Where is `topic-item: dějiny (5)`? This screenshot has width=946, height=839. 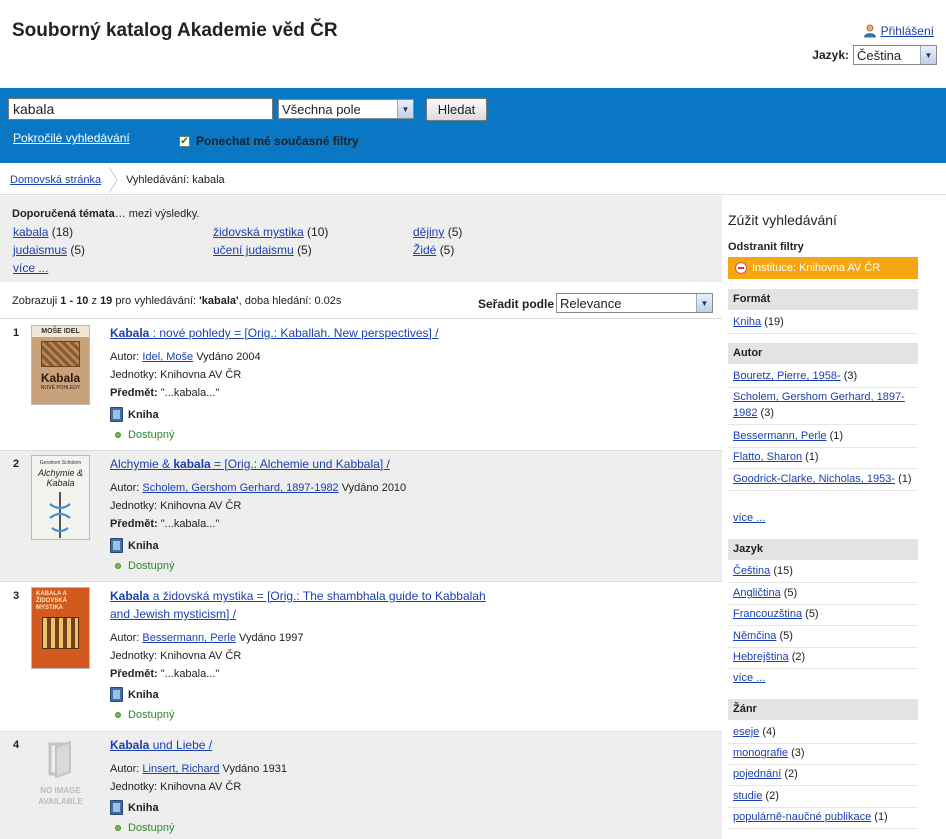
topic-item: dějiny (5) is located at coordinates (437, 232).